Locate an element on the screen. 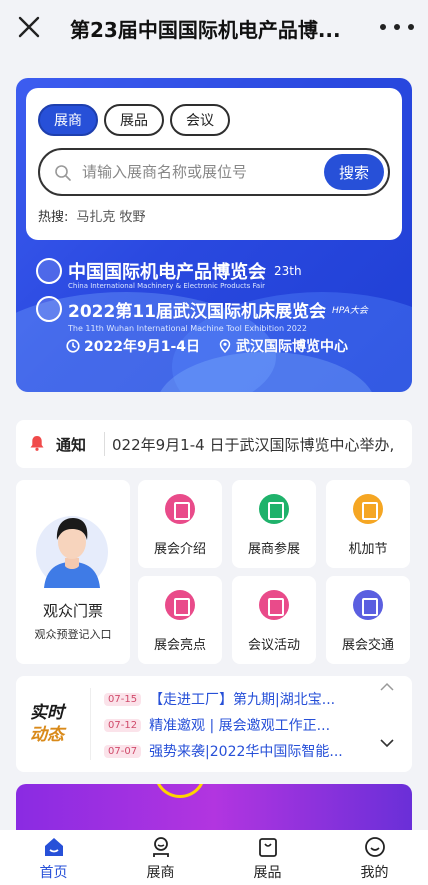  grid-item-label: 会议活动 is located at coordinates (273, 645).